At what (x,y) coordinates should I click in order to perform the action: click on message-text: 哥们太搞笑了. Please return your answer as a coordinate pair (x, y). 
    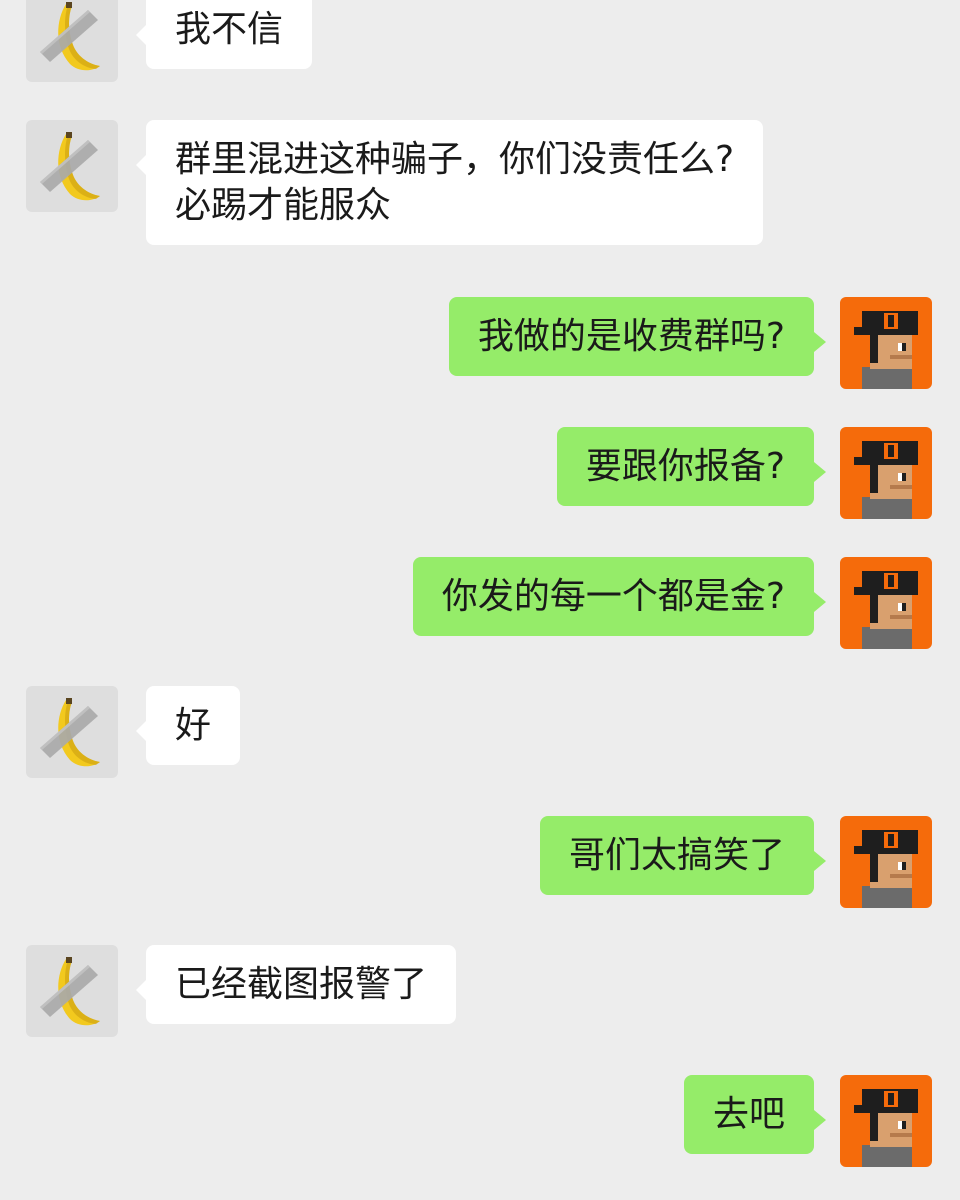
    Looking at the image, I should click on (676, 855).